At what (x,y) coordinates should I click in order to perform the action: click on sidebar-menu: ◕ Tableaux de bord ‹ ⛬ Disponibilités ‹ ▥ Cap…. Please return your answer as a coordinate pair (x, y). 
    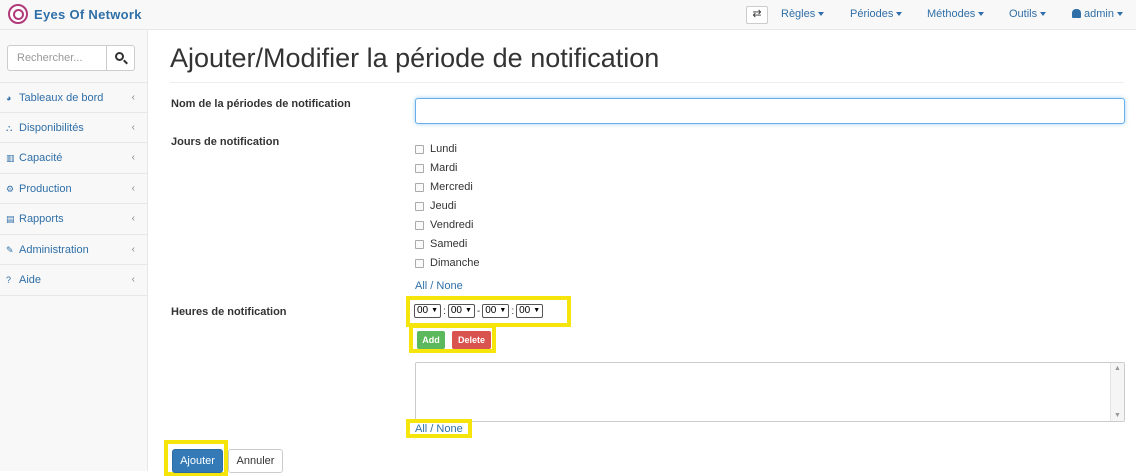
    Looking at the image, I should click on (73, 189).